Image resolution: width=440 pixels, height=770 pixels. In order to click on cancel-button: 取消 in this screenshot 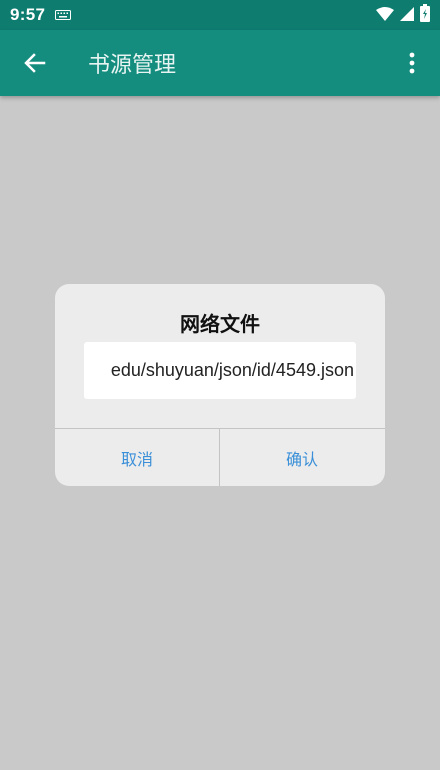, I will do `click(137, 457)`.